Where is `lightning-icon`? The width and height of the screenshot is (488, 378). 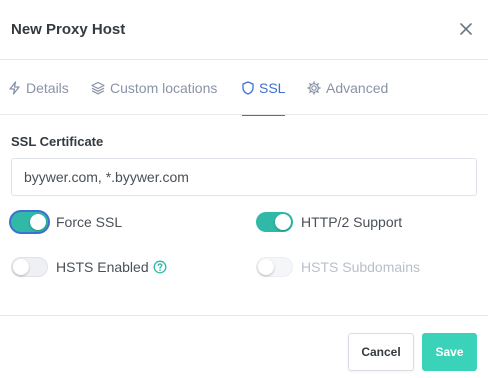 lightning-icon is located at coordinates (14, 87).